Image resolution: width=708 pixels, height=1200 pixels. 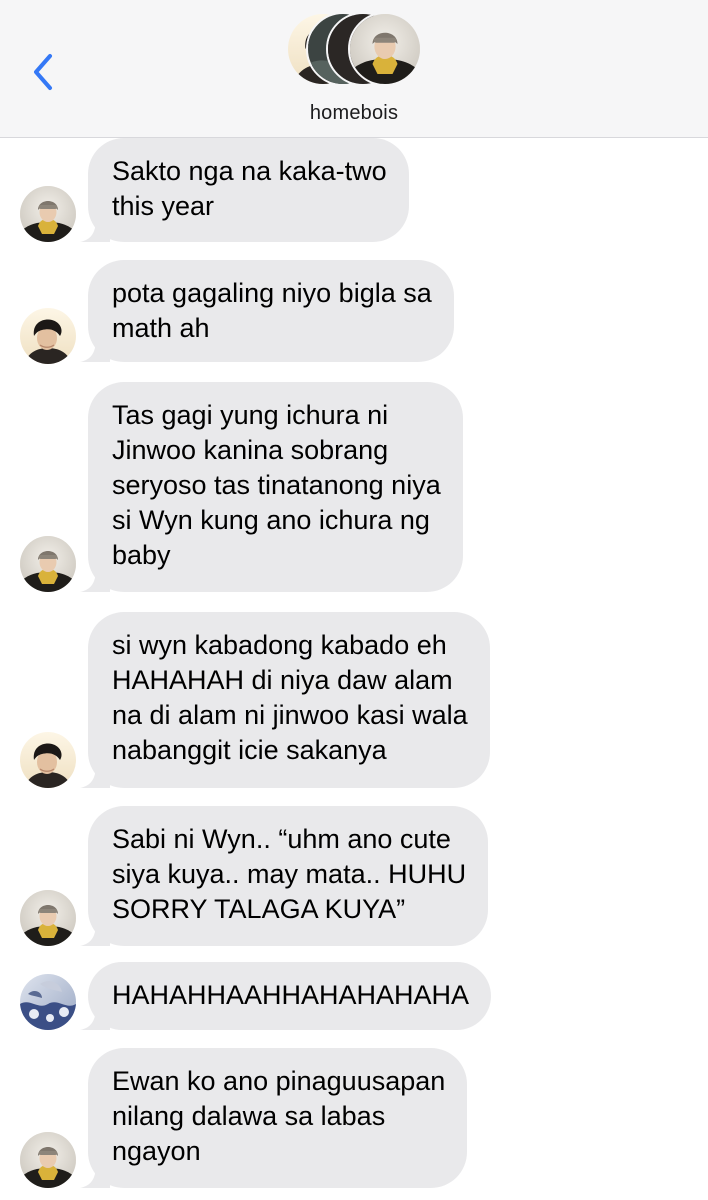 I want to click on group-avatar, so click(x=356, y=51).